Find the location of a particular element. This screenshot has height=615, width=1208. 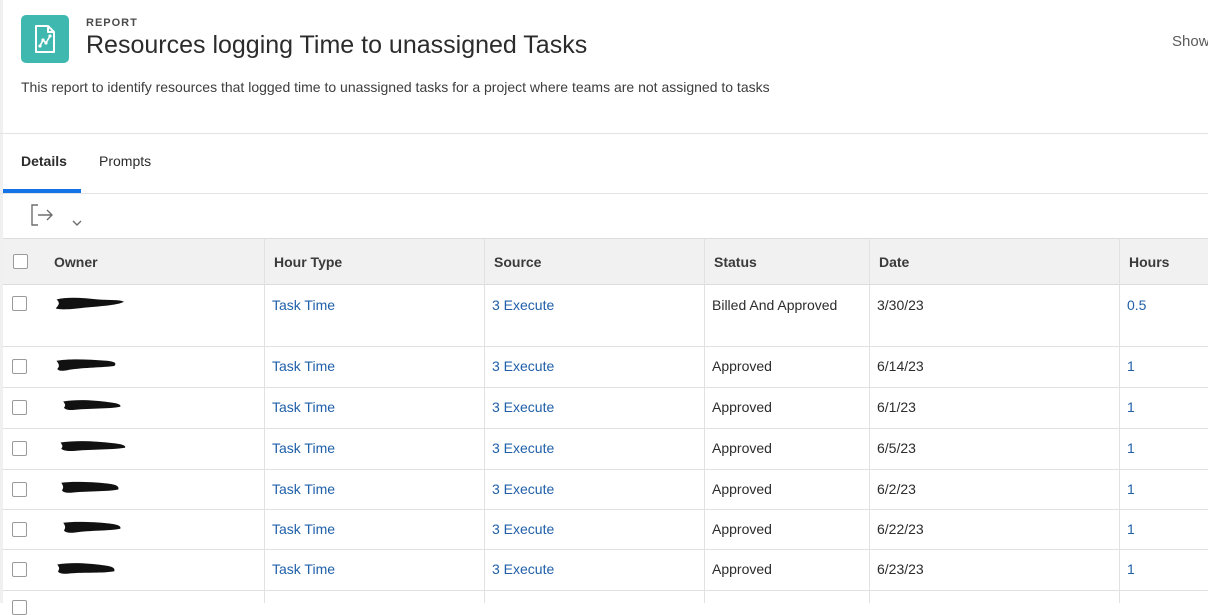

table-row is located at coordinates (605, 603).